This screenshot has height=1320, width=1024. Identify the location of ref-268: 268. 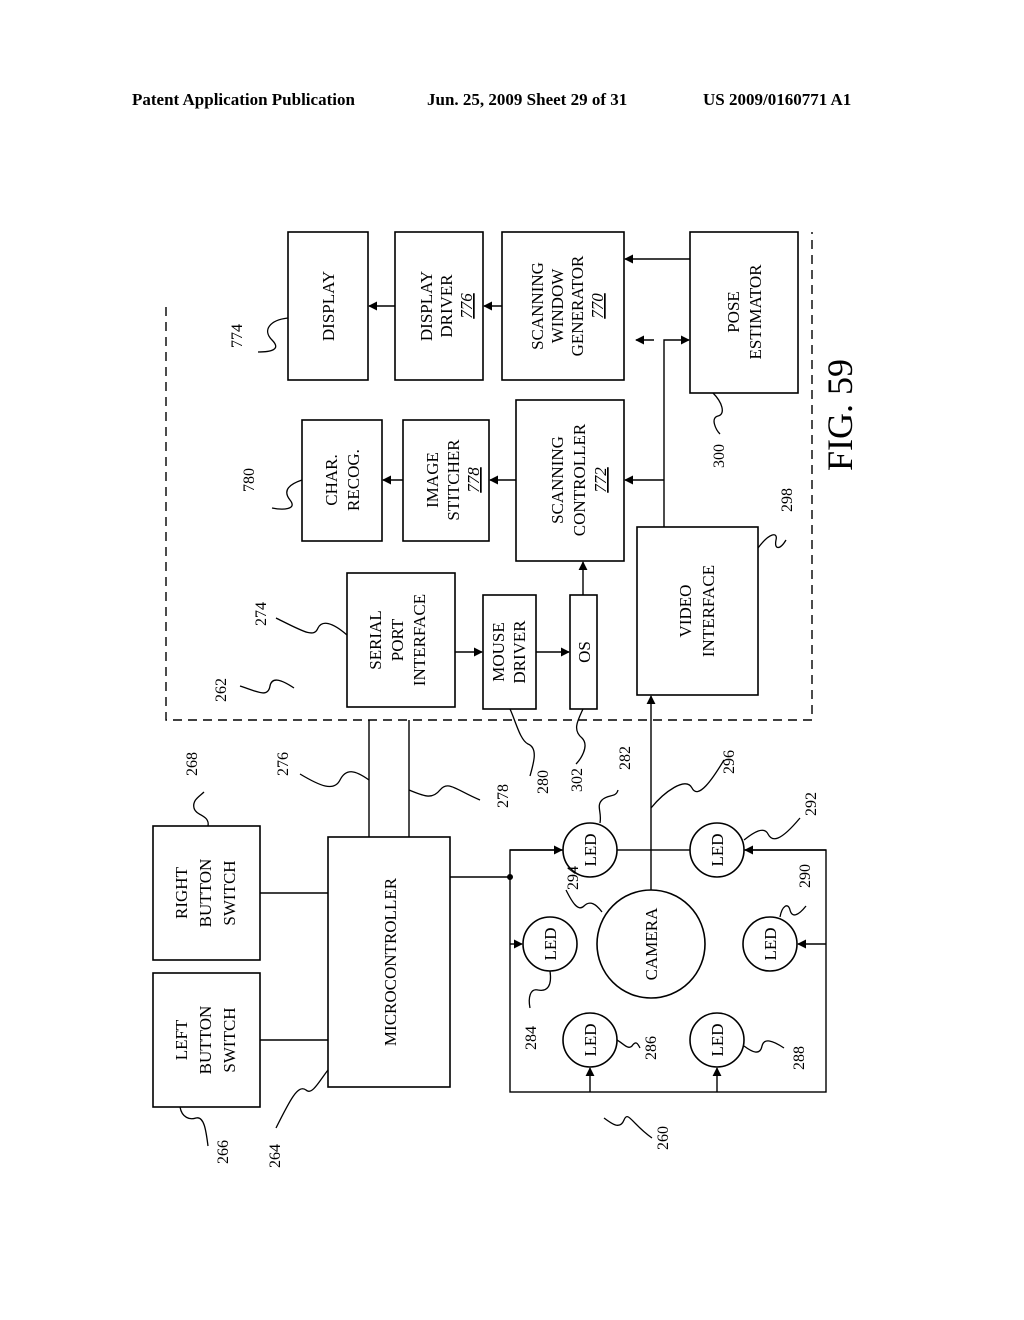
(192, 764).